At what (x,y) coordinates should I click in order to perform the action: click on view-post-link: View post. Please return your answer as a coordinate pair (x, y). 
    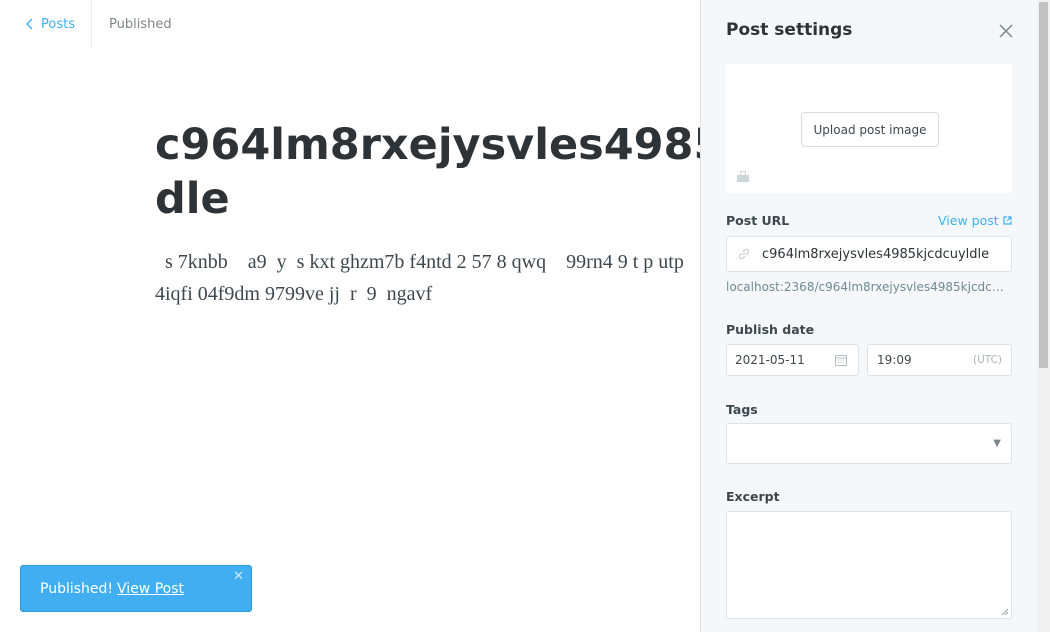
    Looking at the image, I should click on (975, 220).